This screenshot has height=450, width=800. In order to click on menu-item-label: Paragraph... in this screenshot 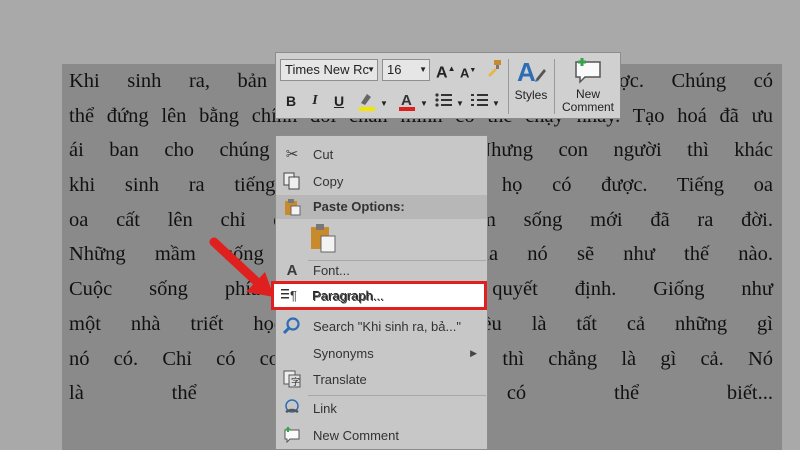, I will do `click(349, 296)`.